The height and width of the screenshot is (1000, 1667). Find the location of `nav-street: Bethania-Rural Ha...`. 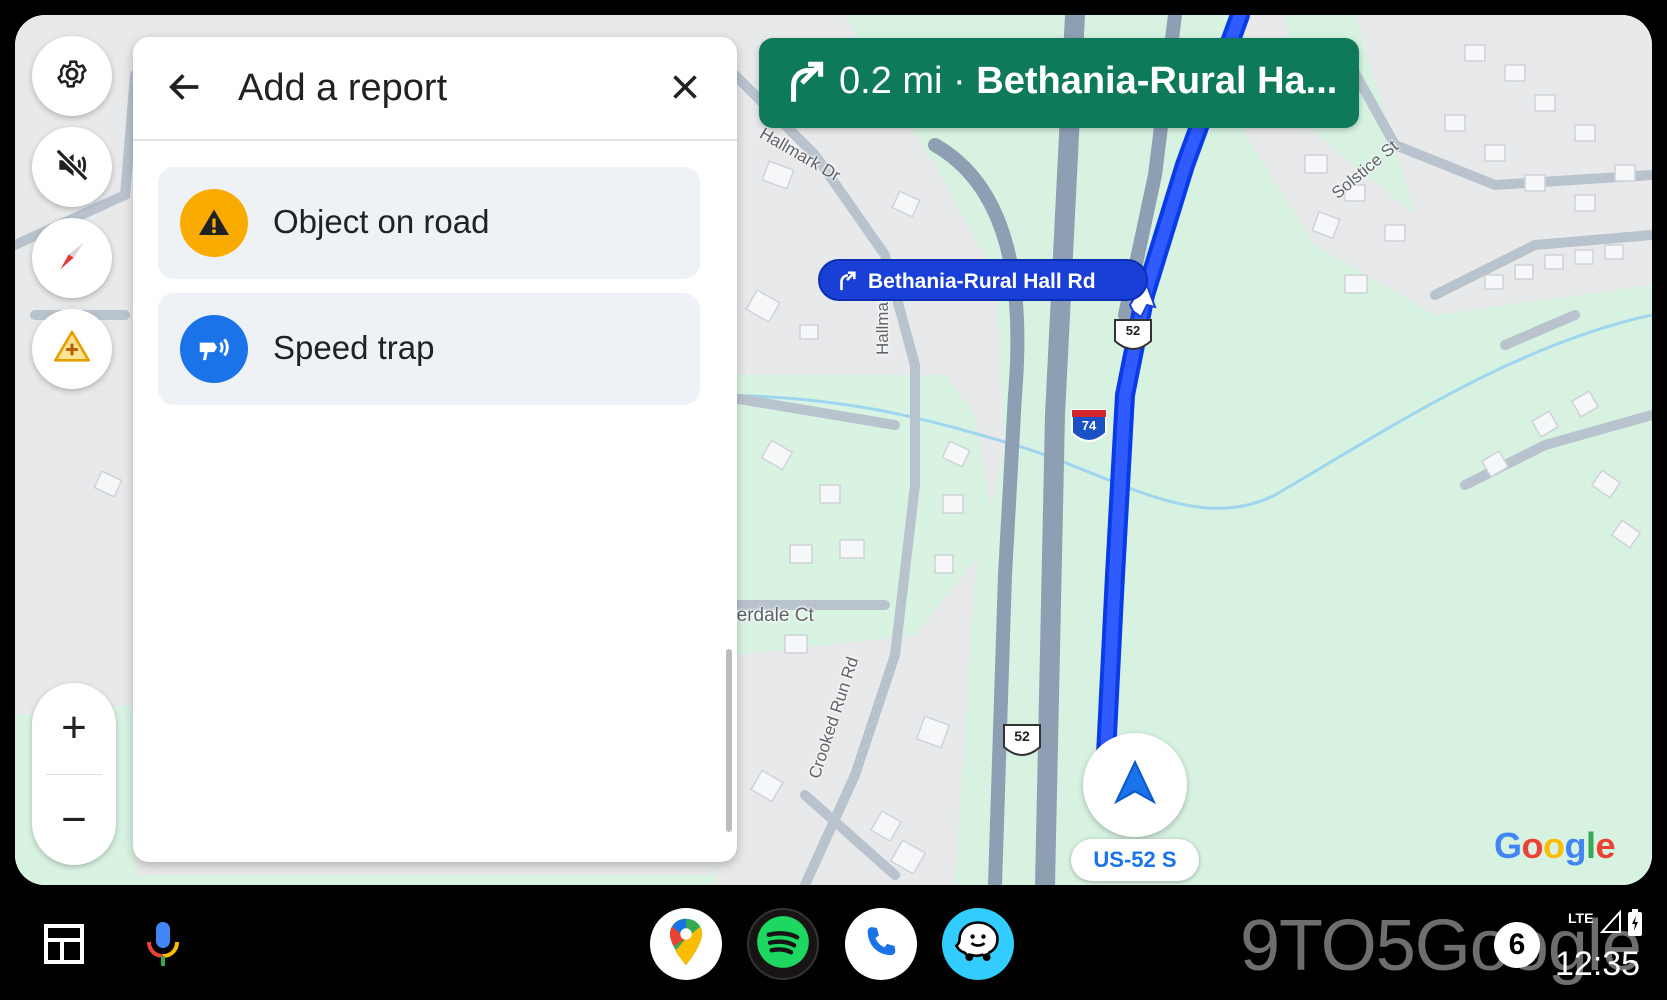

nav-street: Bethania-Rural Ha... is located at coordinates (1157, 81).